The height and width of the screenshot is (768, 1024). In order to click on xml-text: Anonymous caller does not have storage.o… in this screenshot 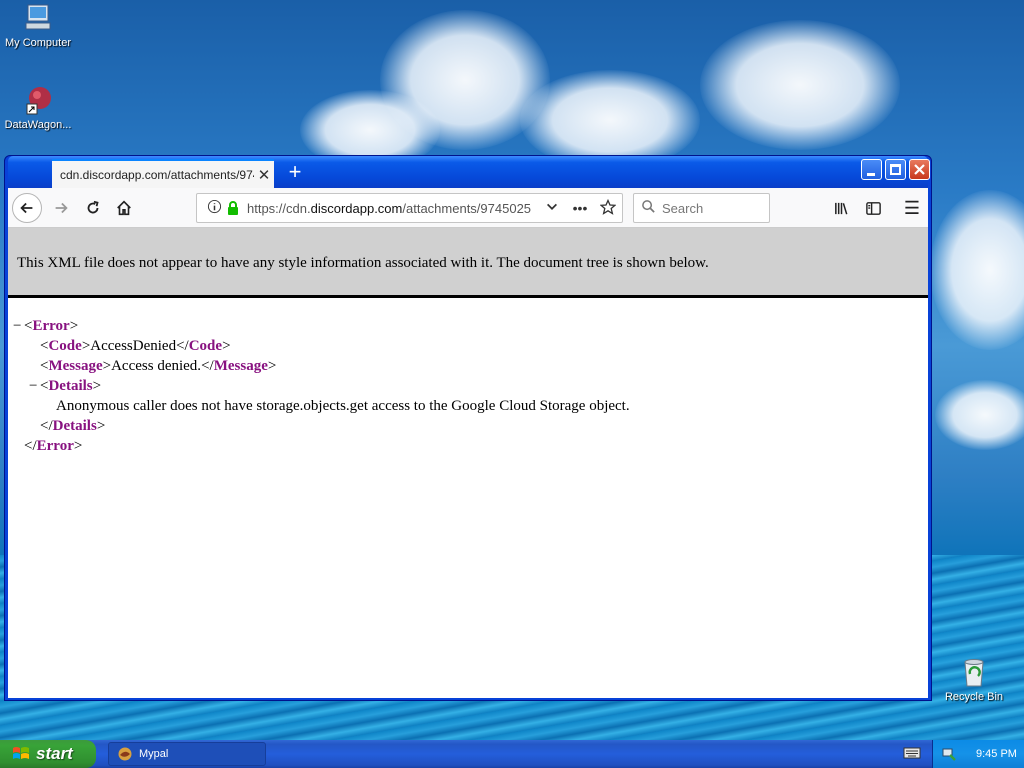, I will do `click(343, 406)`.